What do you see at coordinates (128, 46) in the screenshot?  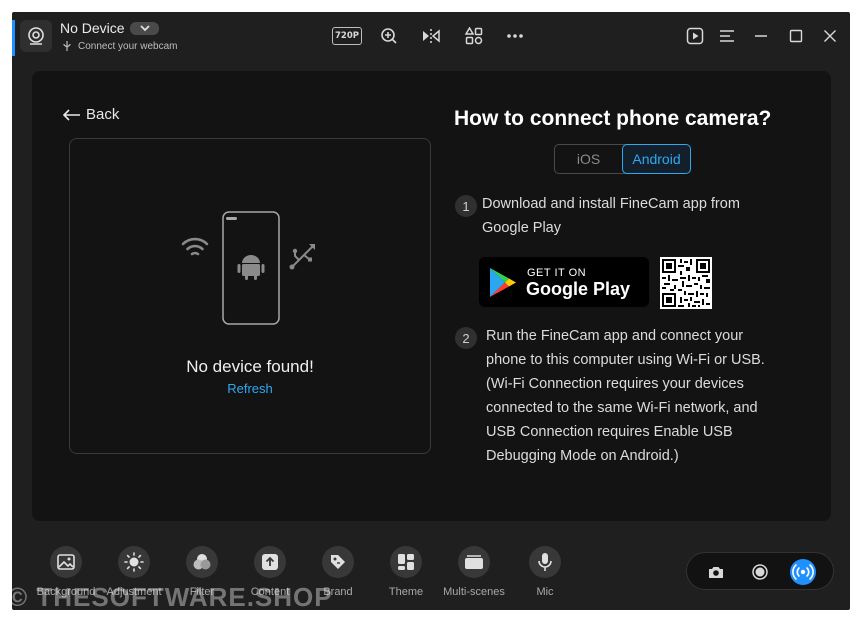 I see `device-subtitle: Connect your webcam` at bounding box center [128, 46].